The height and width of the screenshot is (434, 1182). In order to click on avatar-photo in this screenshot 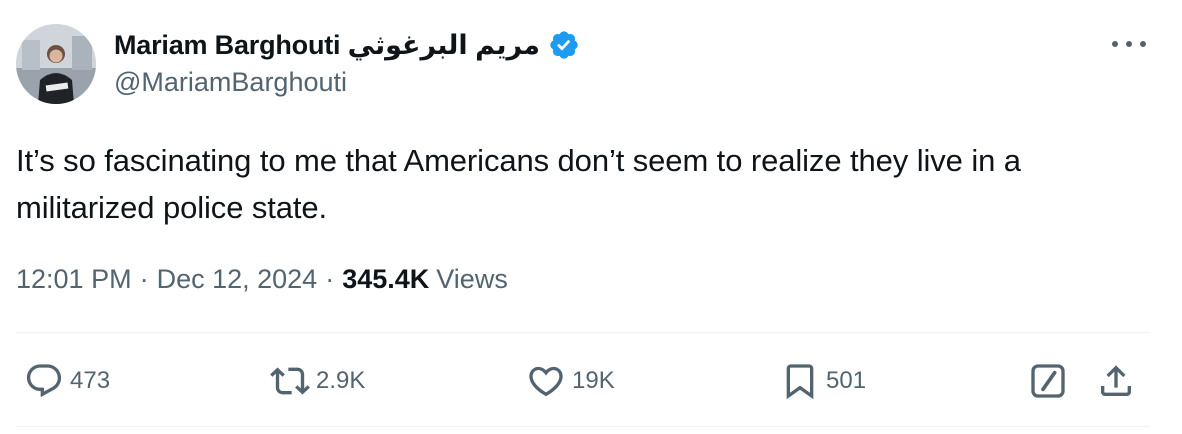, I will do `click(56, 64)`.